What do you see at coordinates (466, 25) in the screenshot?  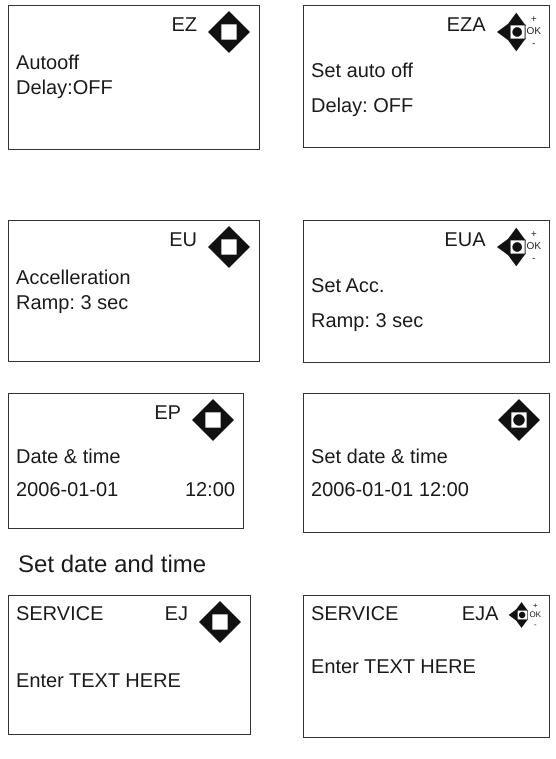 I see `screen-code: EZA` at bounding box center [466, 25].